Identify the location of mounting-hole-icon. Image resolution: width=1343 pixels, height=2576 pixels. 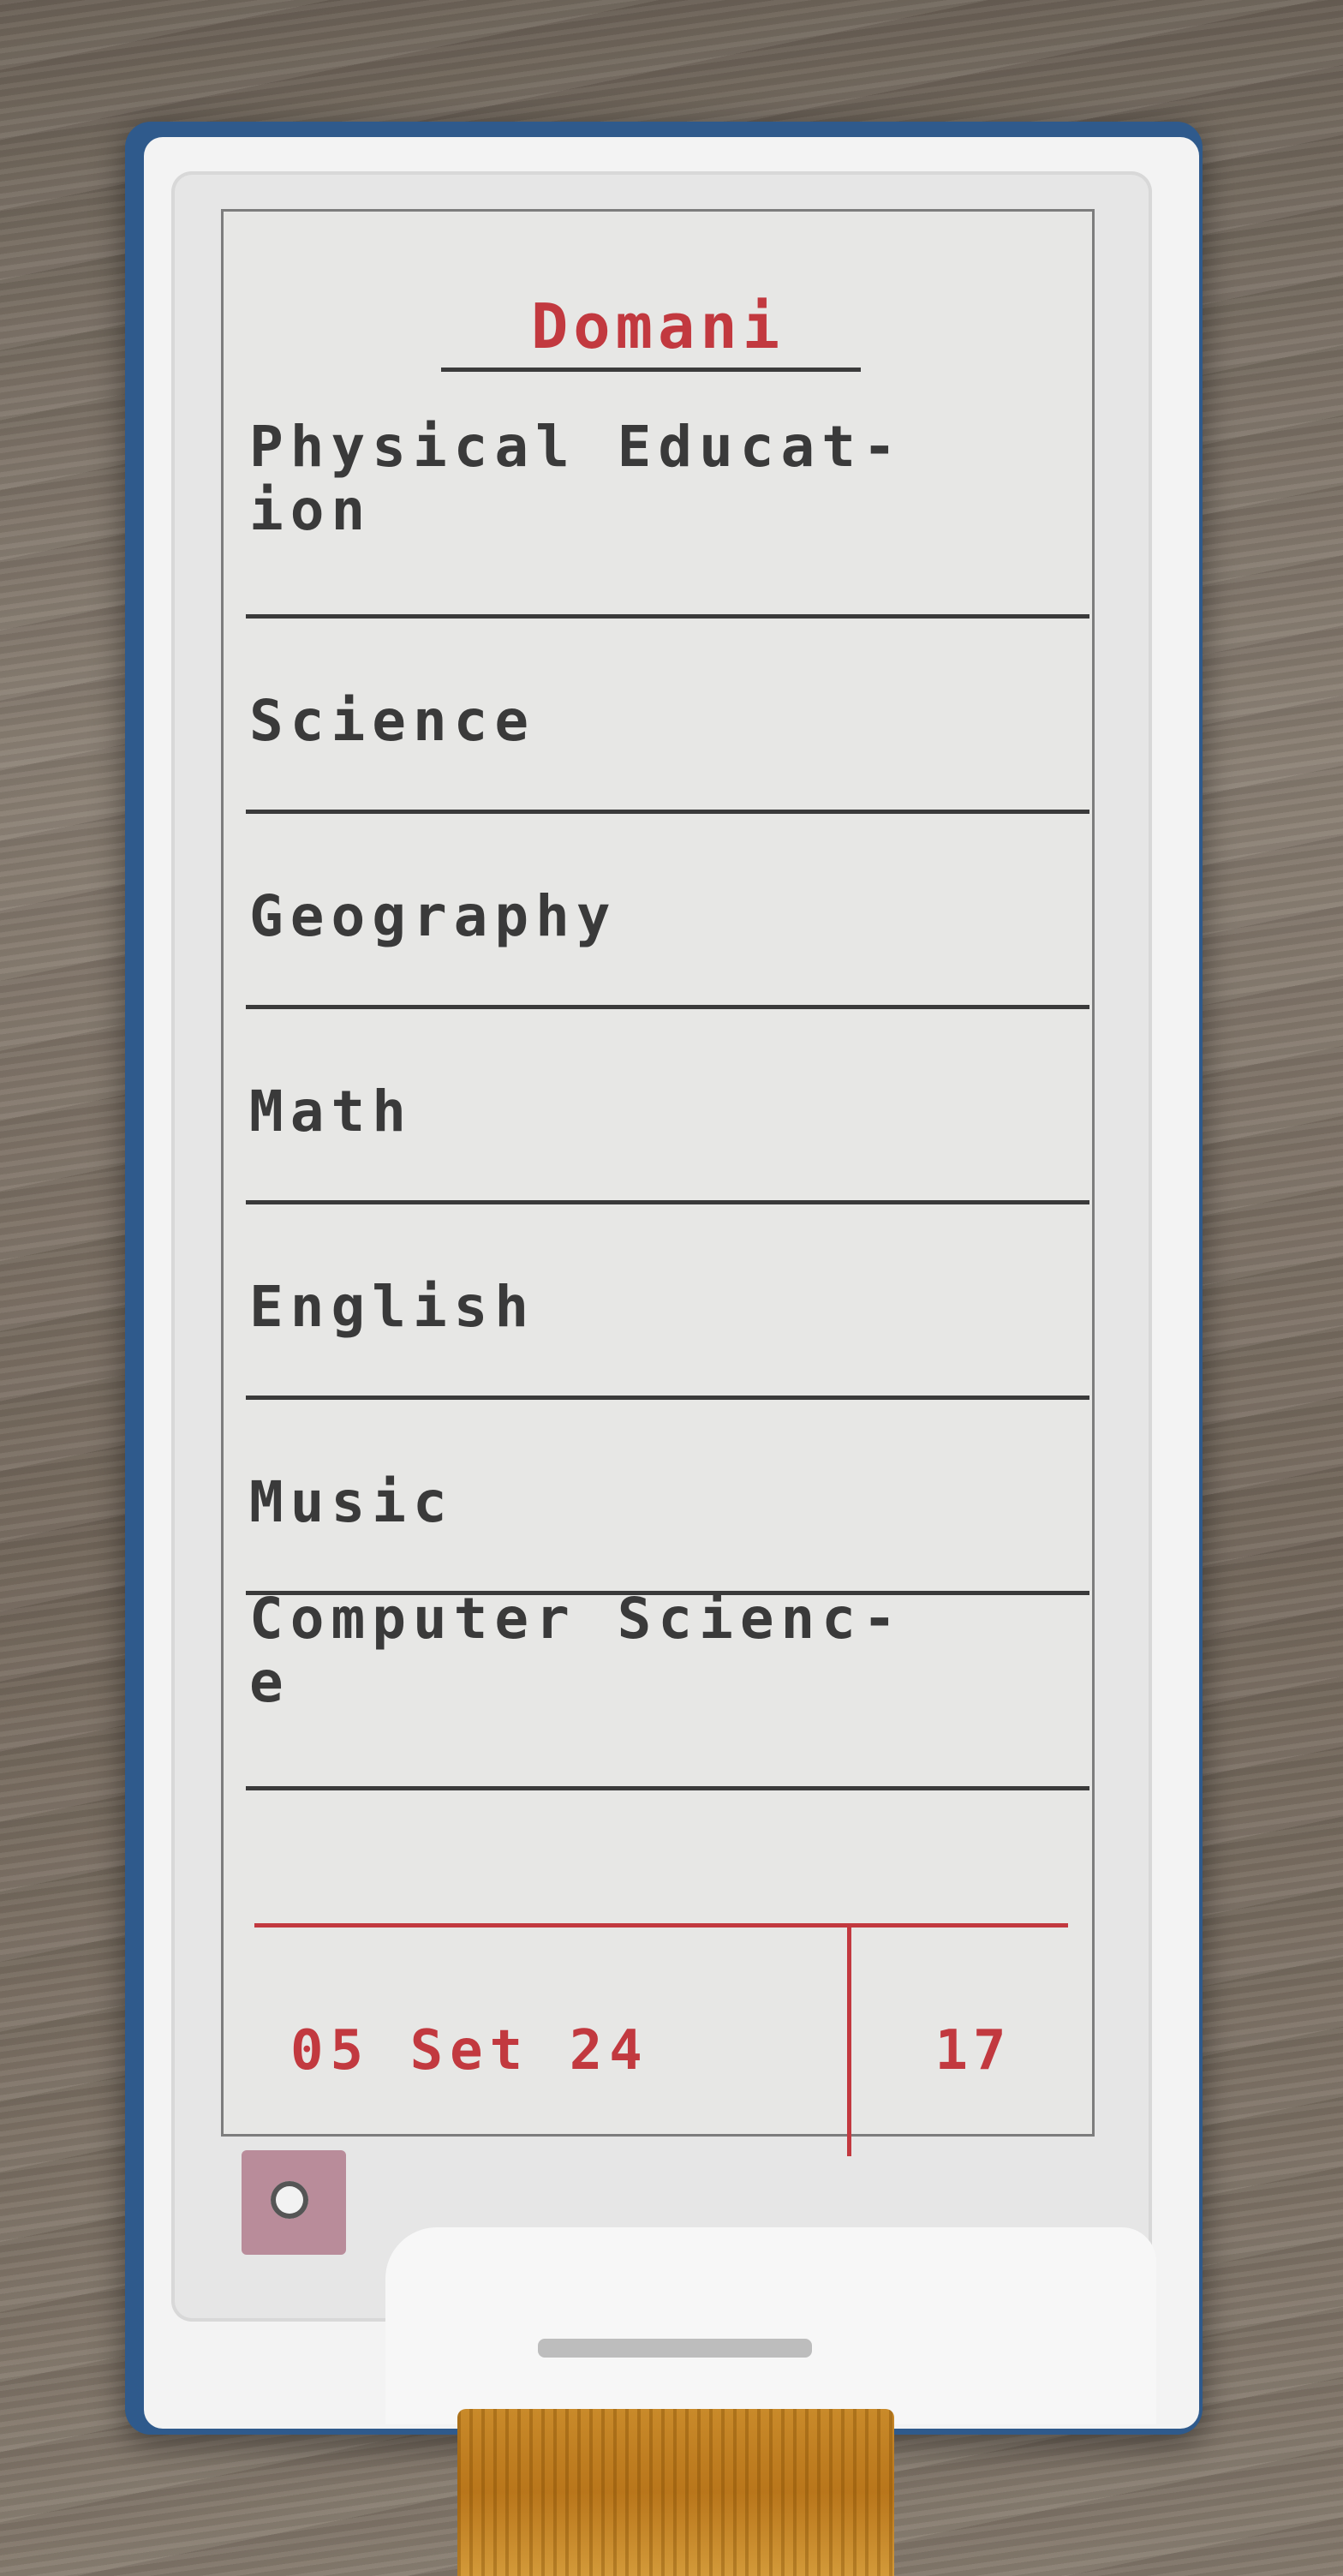
(289, 2200).